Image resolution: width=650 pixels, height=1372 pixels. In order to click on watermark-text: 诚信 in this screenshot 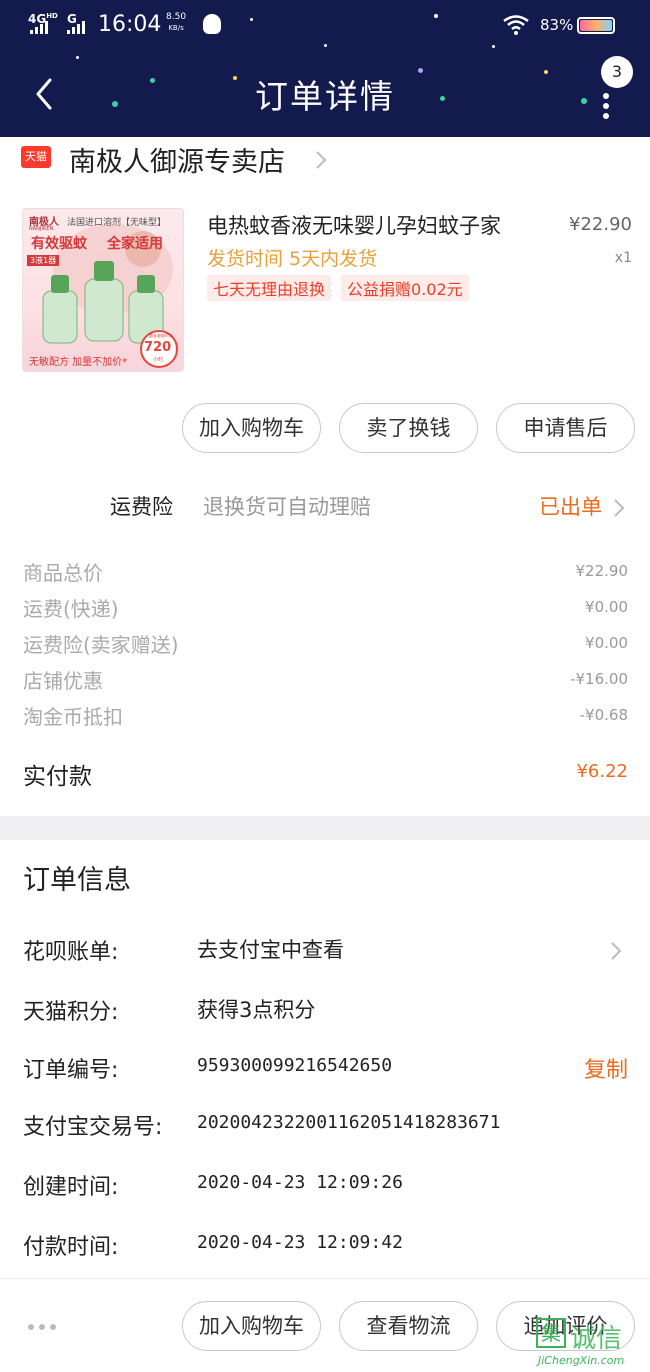, I will do `click(596, 1339)`.